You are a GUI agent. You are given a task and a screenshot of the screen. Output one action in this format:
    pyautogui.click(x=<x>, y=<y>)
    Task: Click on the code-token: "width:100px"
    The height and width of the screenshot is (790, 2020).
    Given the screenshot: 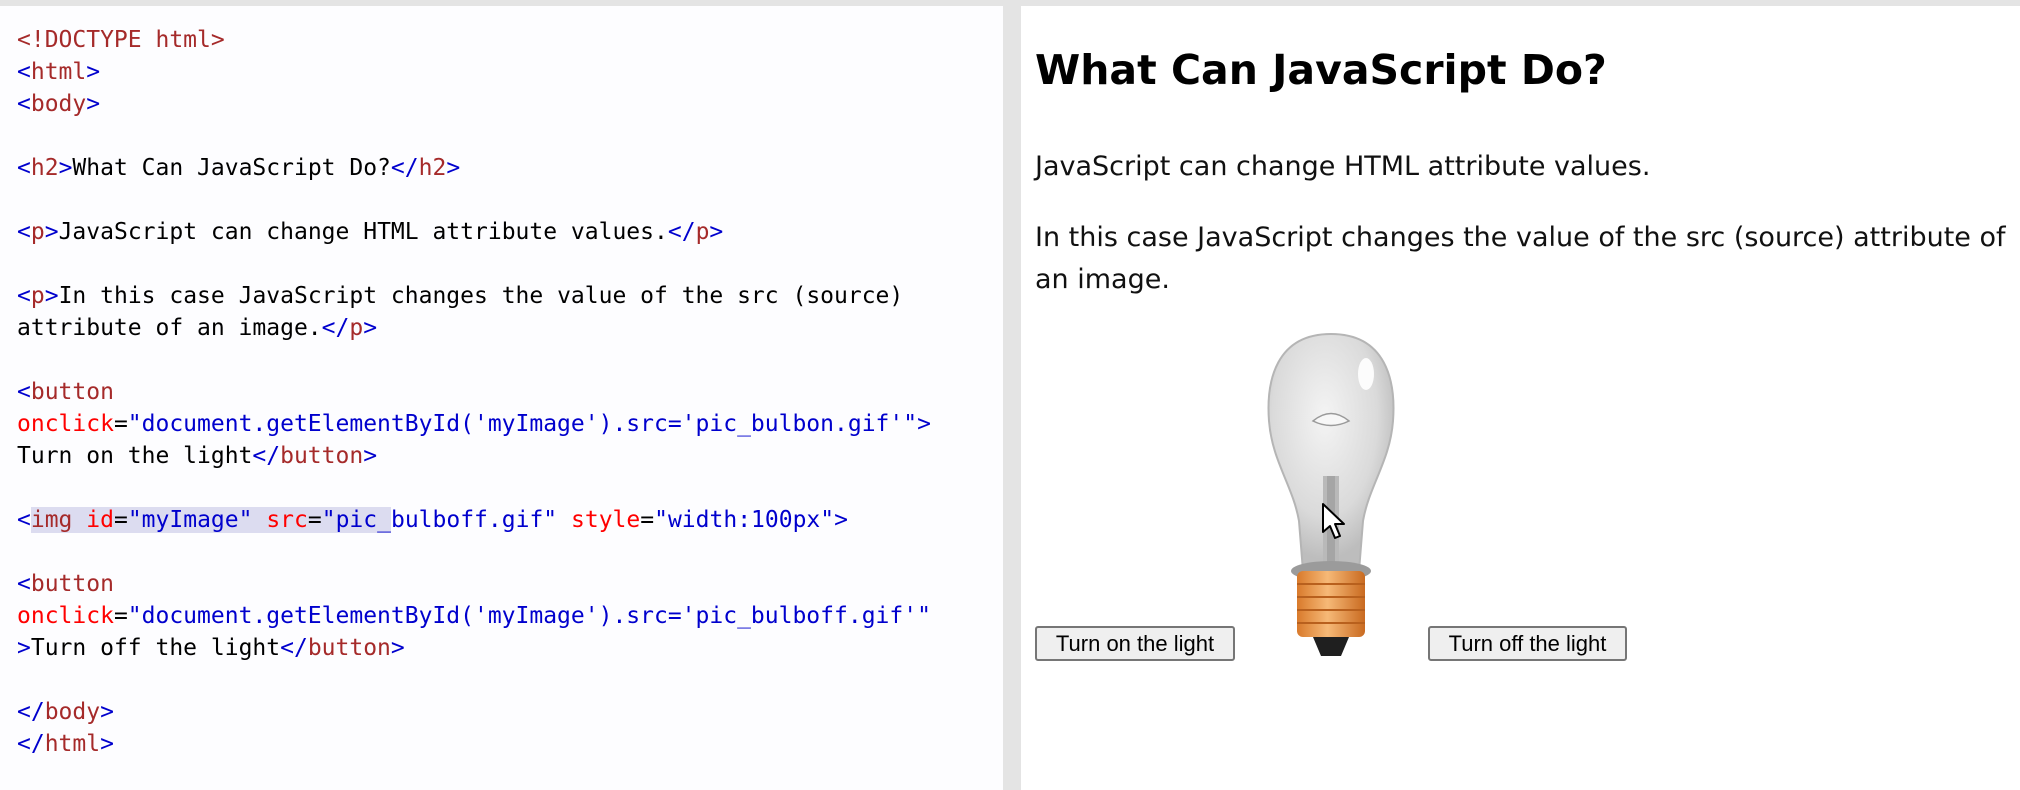 What is the action you would take?
    pyautogui.click(x=744, y=520)
    